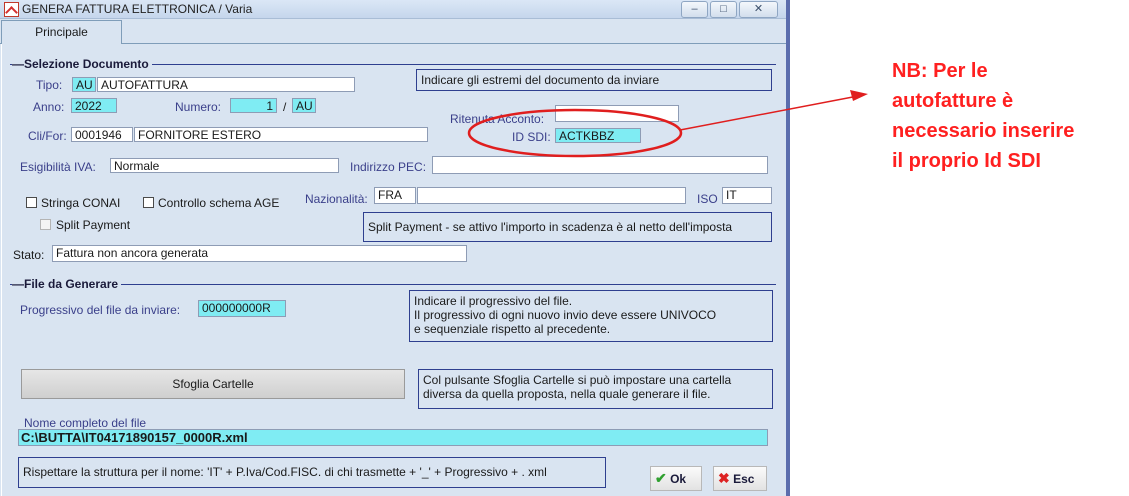 Image resolution: width=1129 pixels, height=496 pixels. What do you see at coordinates (61, 32) in the screenshot?
I see `tab-principale: Principale` at bounding box center [61, 32].